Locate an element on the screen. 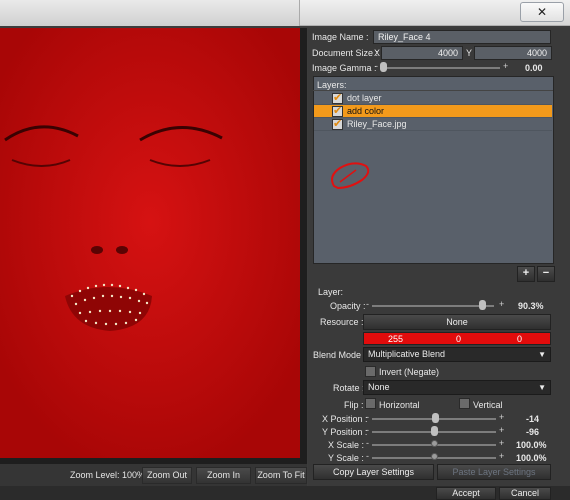 The width and height of the screenshot is (570, 500). x-scale-value: 100.0% is located at coordinates (531, 445).